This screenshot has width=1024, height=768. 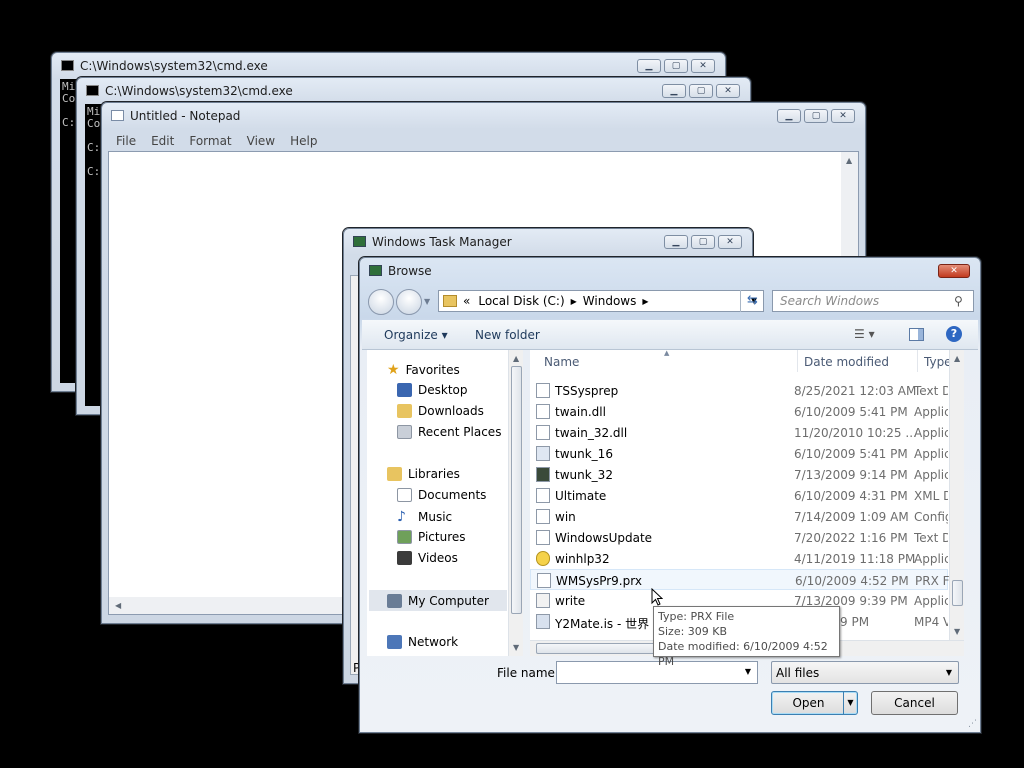 I want to click on star-icon: ★, so click(x=393, y=370).